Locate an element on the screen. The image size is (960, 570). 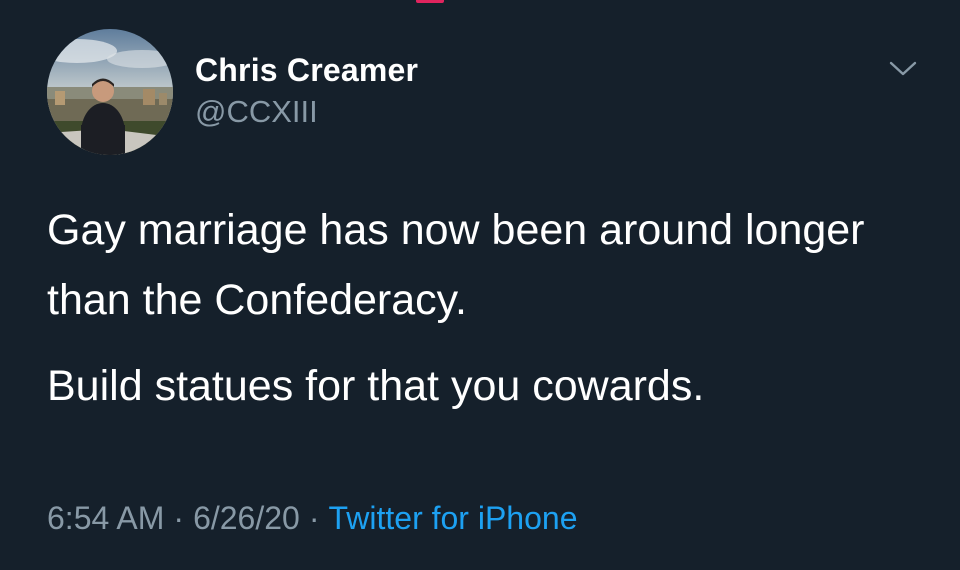
author-handle: @CCXIII is located at coordinates (306, 112).